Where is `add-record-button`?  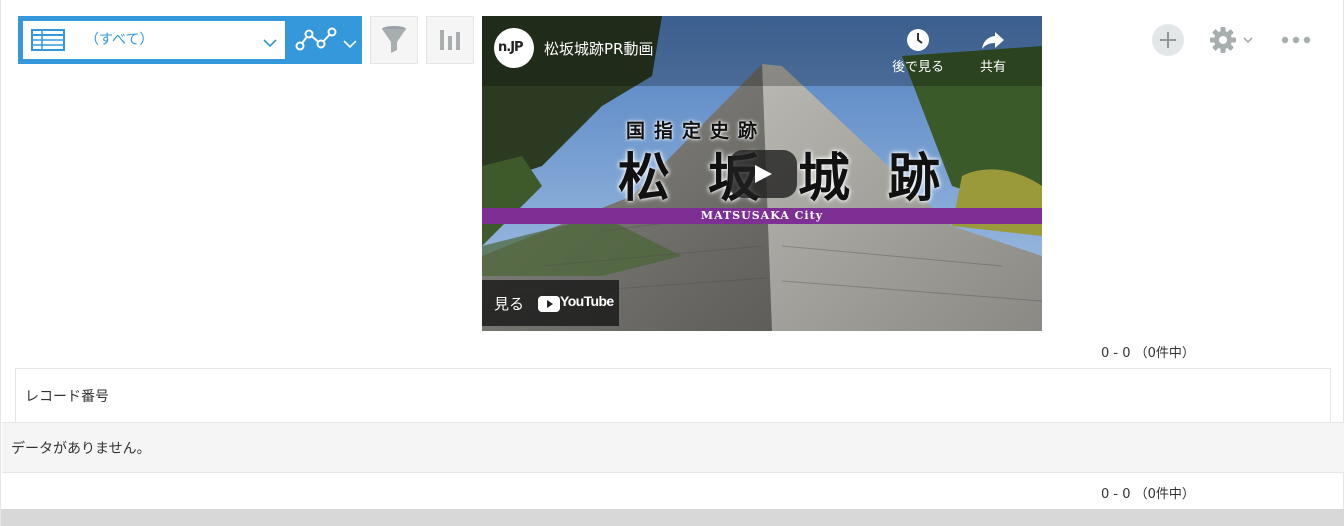
add-record-button is located at coordinates (1168, 40).